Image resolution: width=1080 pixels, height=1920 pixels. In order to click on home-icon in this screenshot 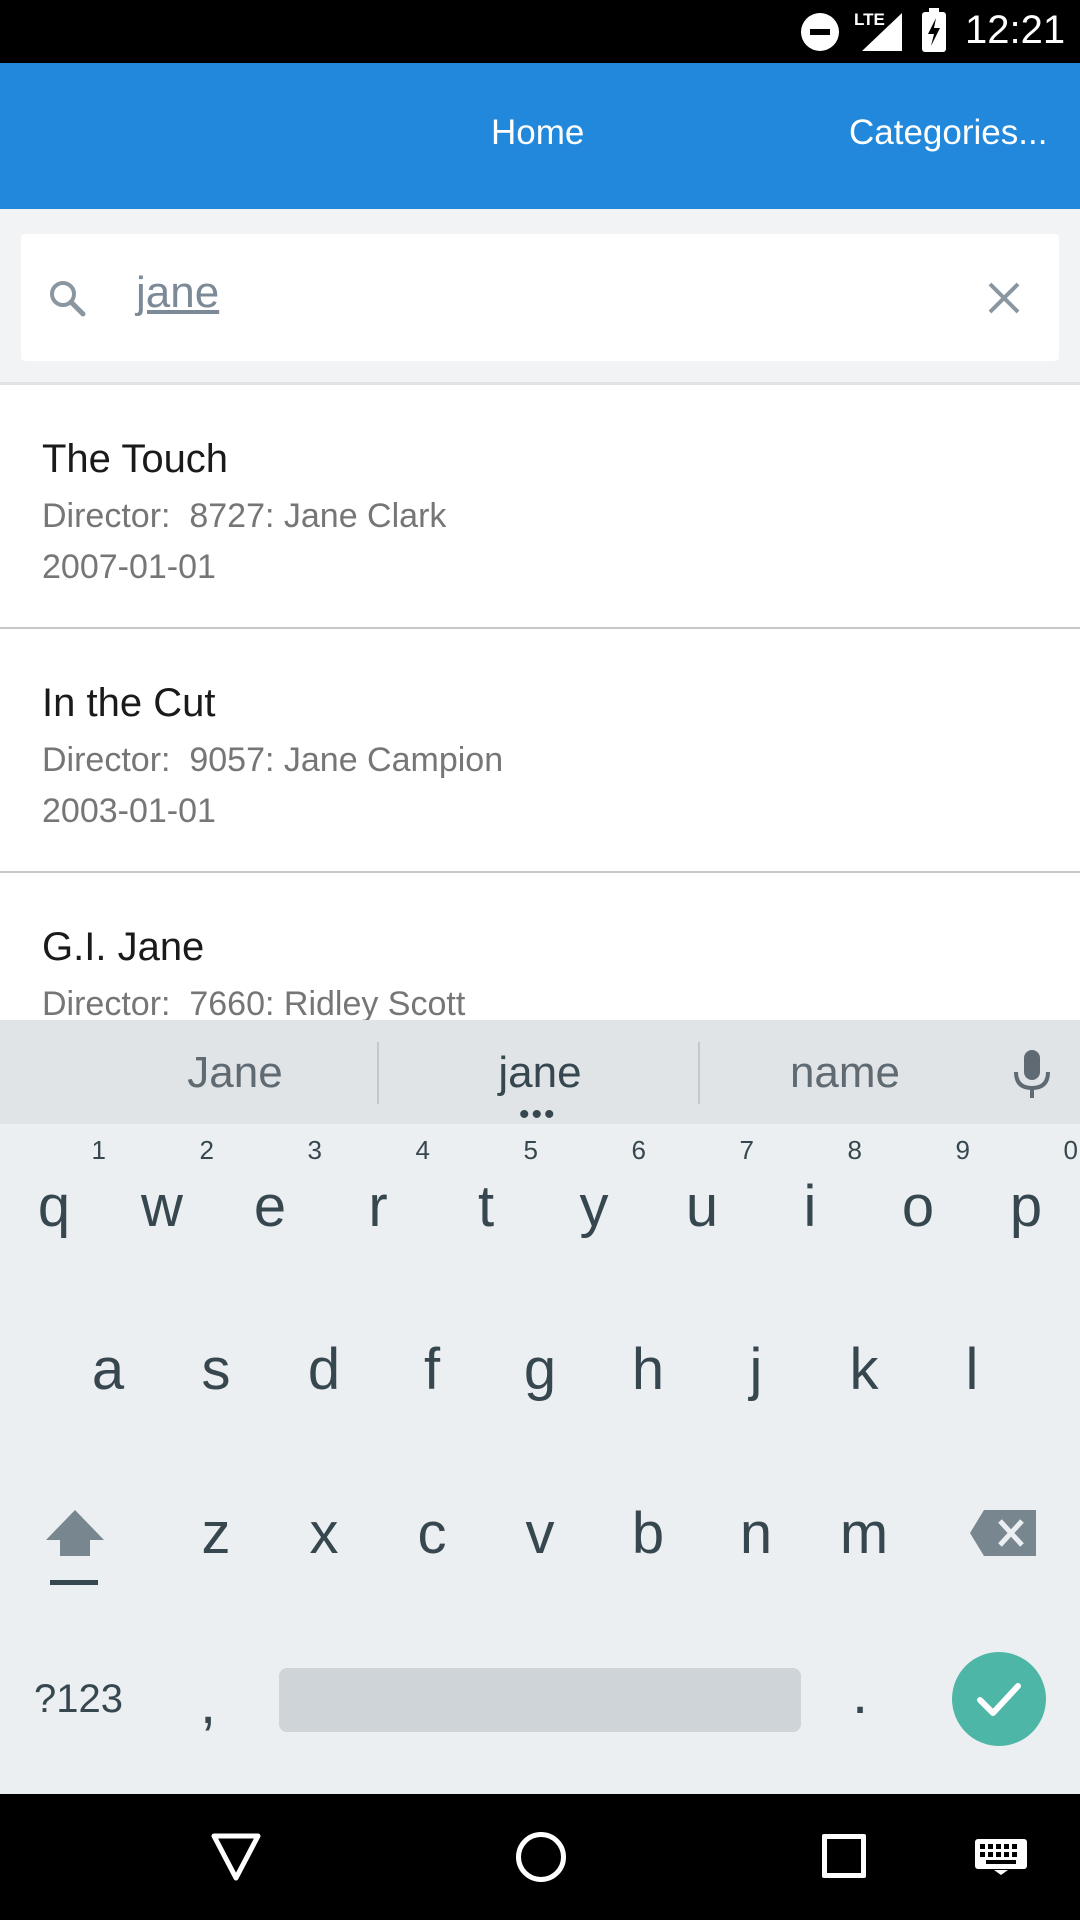, I will do `click(541, 1857)`.